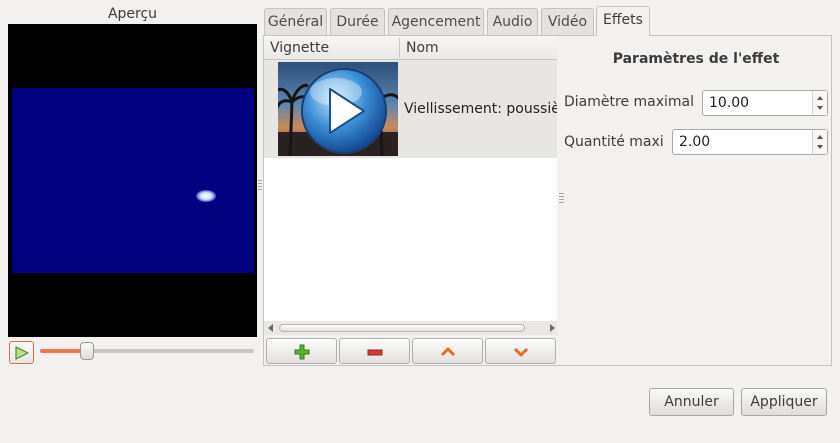 This screenshot has width=840, height=443. I want to click on add-effect-button, so click(301, 351).